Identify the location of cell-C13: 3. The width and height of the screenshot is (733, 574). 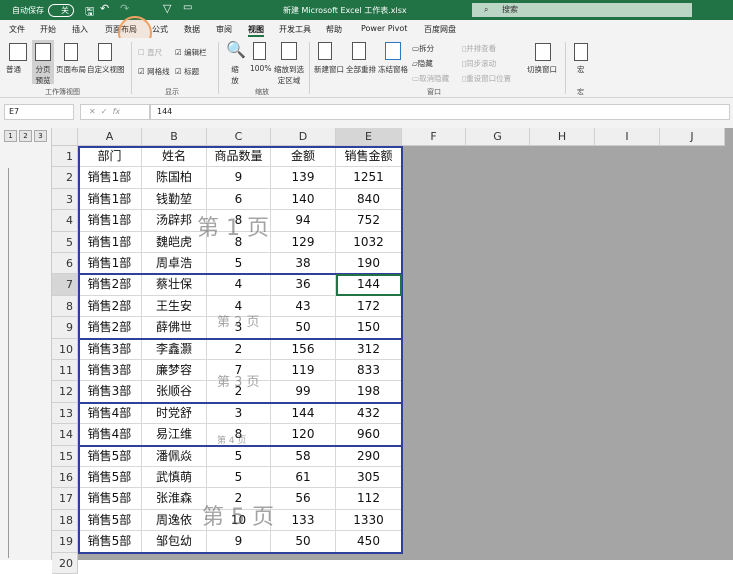
(239, 413).